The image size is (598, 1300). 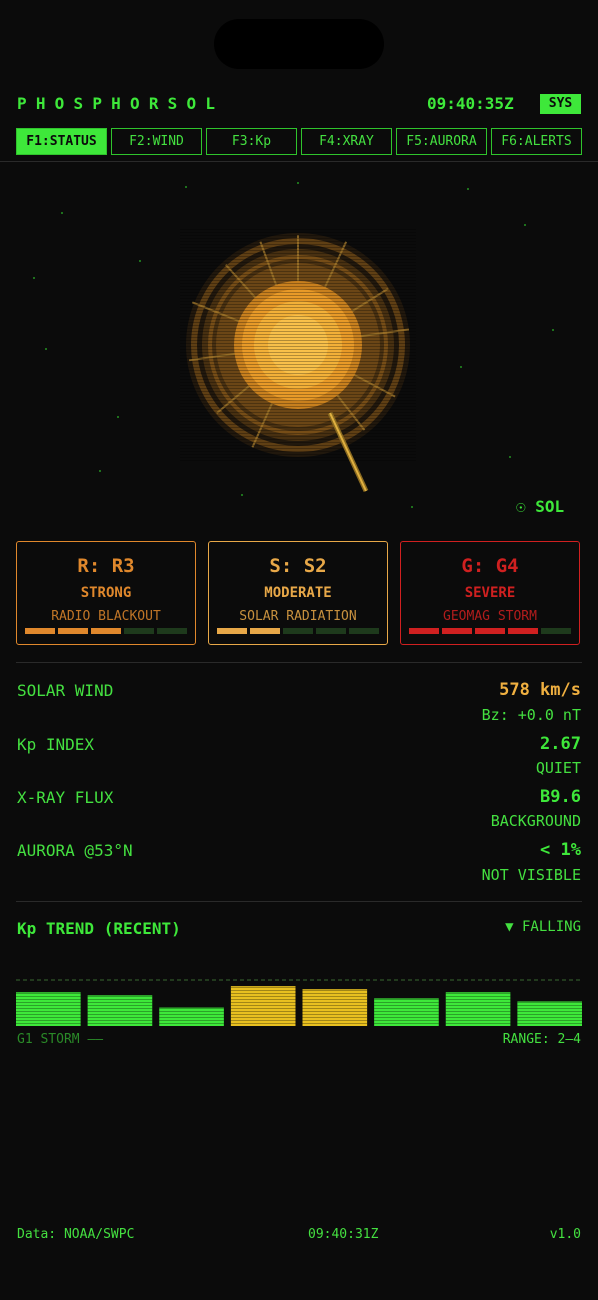 I want to click on kp-range-label: RANGE: 2—4, so click(x=541, y=1039).